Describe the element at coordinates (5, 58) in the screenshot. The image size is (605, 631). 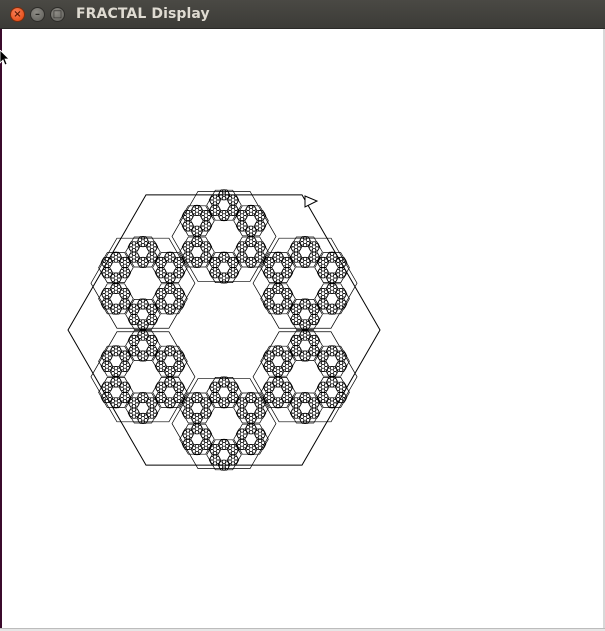
I see `mouse-cursor-icon` at that location.